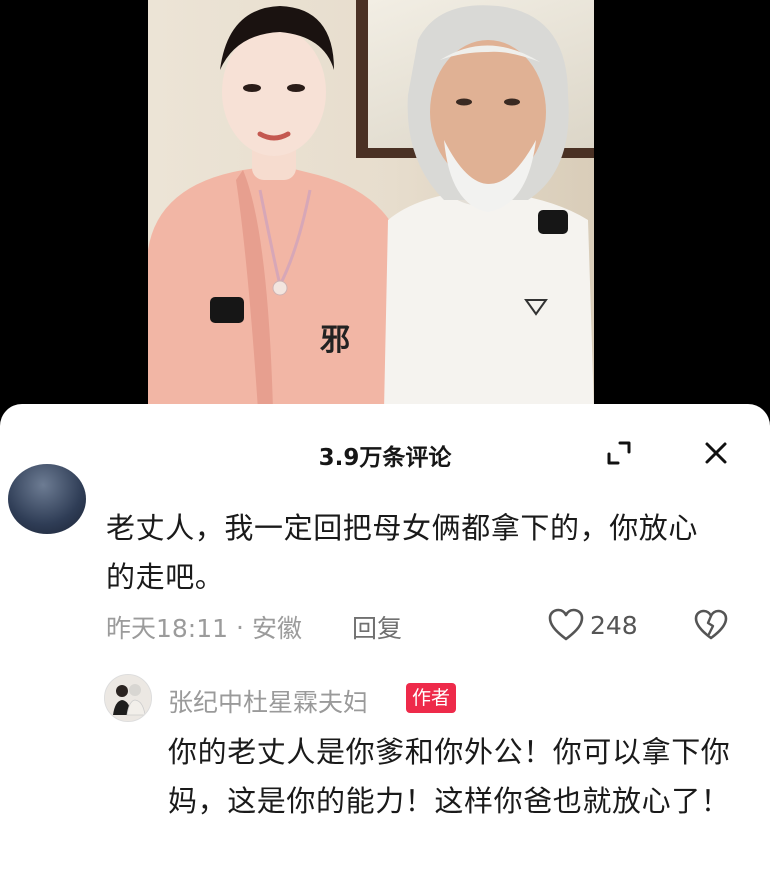  Describe the element at coordinates (335, 340) in the screenshot. I see `shirt-glyph: 邪` at that location.